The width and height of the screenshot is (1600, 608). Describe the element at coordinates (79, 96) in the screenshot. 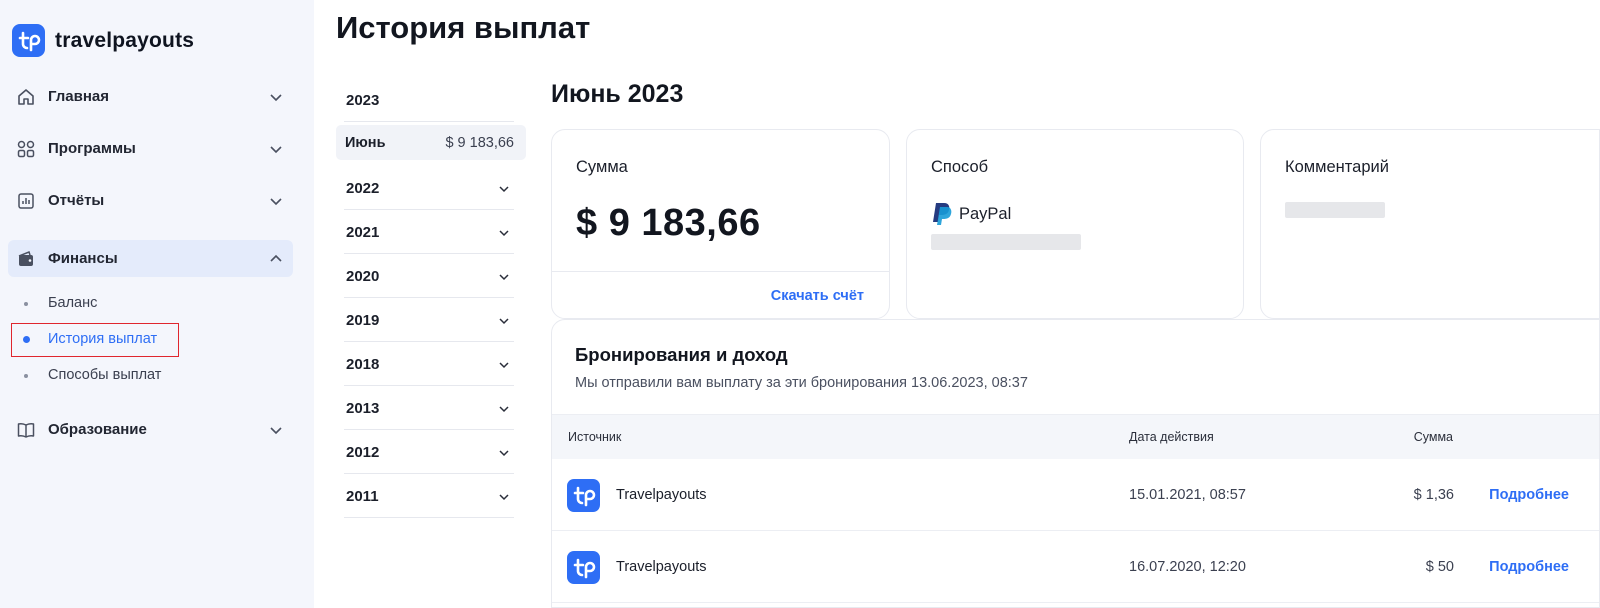

I see `sidebar-item-label: Главная` at that location.